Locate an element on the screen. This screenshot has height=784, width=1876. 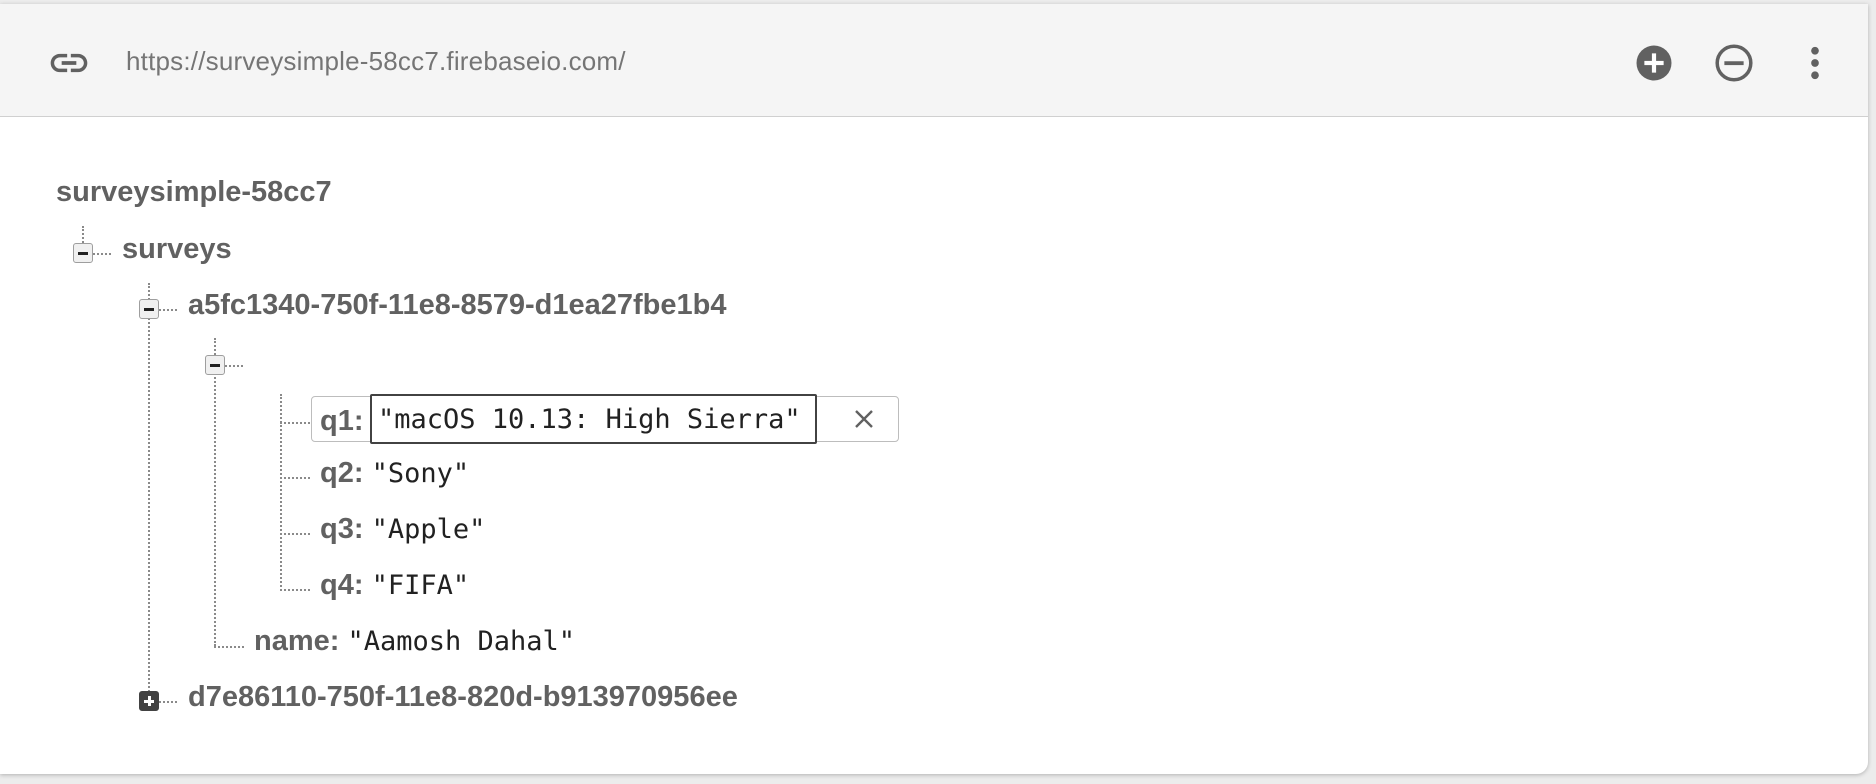
tree-value-q2: "Sony" is located at coordinates (420, 473).